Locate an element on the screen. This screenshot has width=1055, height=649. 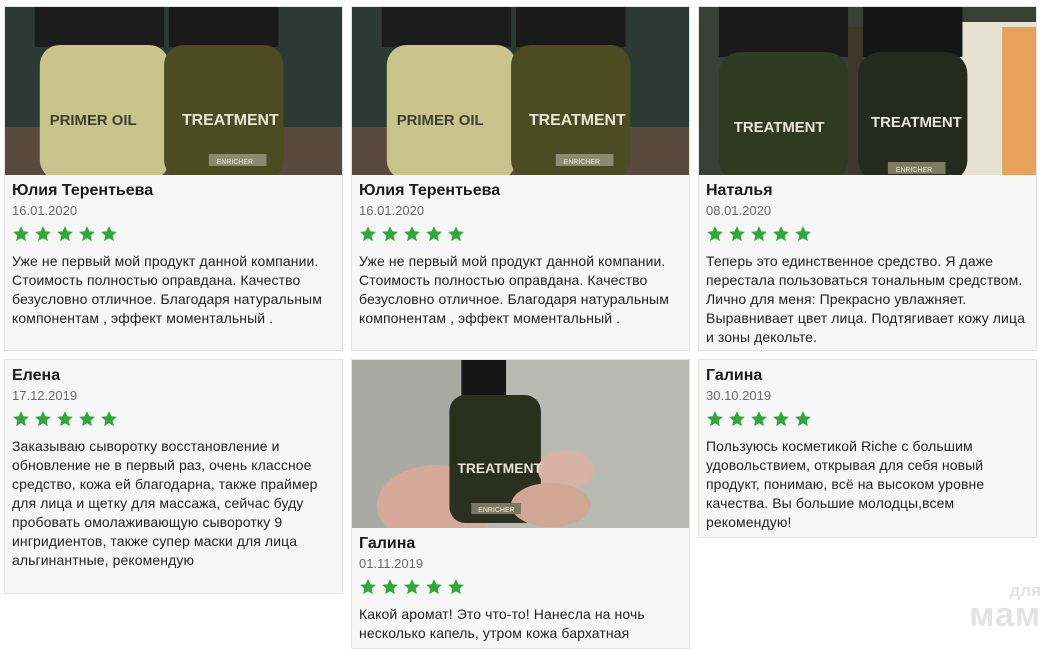
watermark-line2: мам is located at coordinates (1005, 615).